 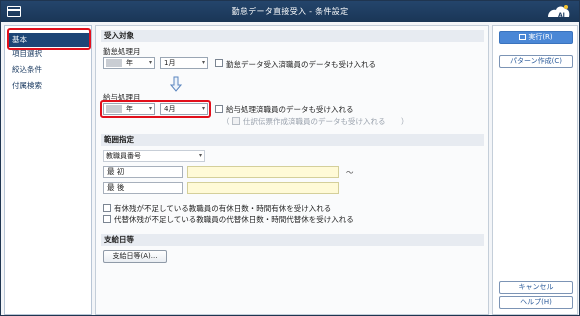 I want to click on create-pattern-button: パターン作成(C), so click(x=536, y=61).